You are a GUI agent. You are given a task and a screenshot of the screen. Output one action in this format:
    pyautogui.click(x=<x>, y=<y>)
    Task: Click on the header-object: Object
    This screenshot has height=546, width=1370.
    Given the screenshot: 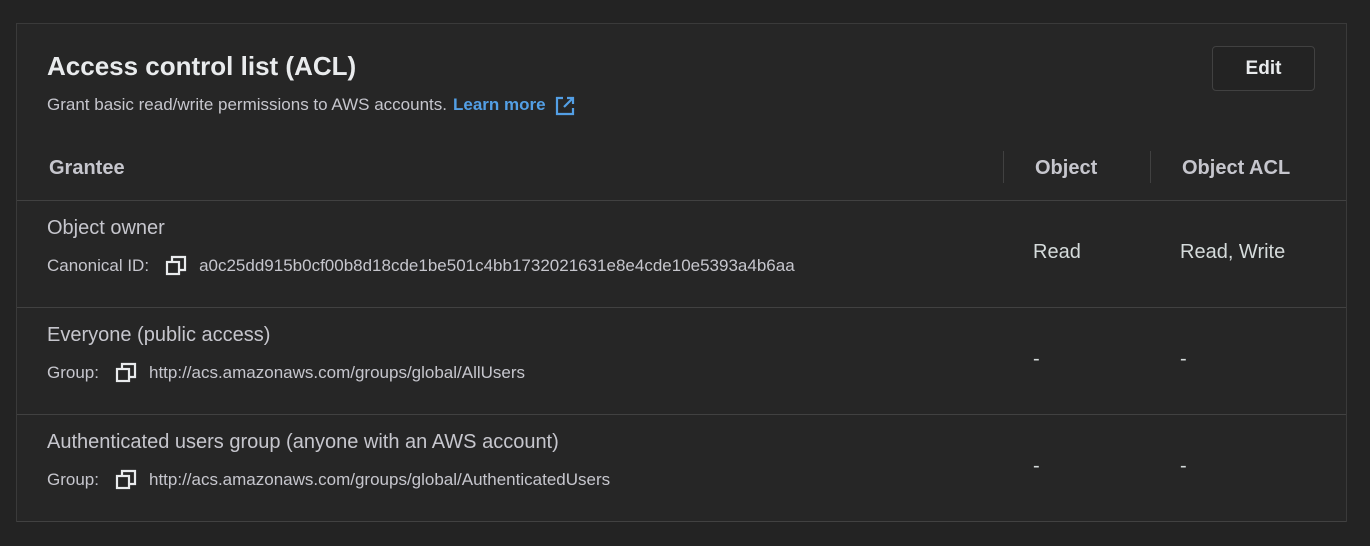 What is the action you would take?
    pyautogui.click(x=1066, y=168)
    